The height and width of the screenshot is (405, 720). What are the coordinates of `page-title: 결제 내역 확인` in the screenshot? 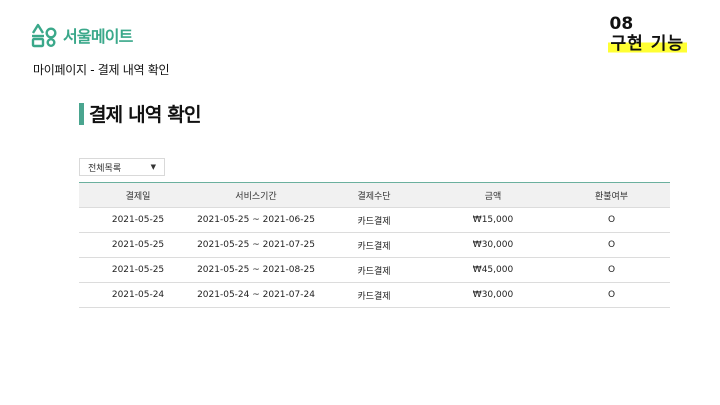 It's located at (140, 113).